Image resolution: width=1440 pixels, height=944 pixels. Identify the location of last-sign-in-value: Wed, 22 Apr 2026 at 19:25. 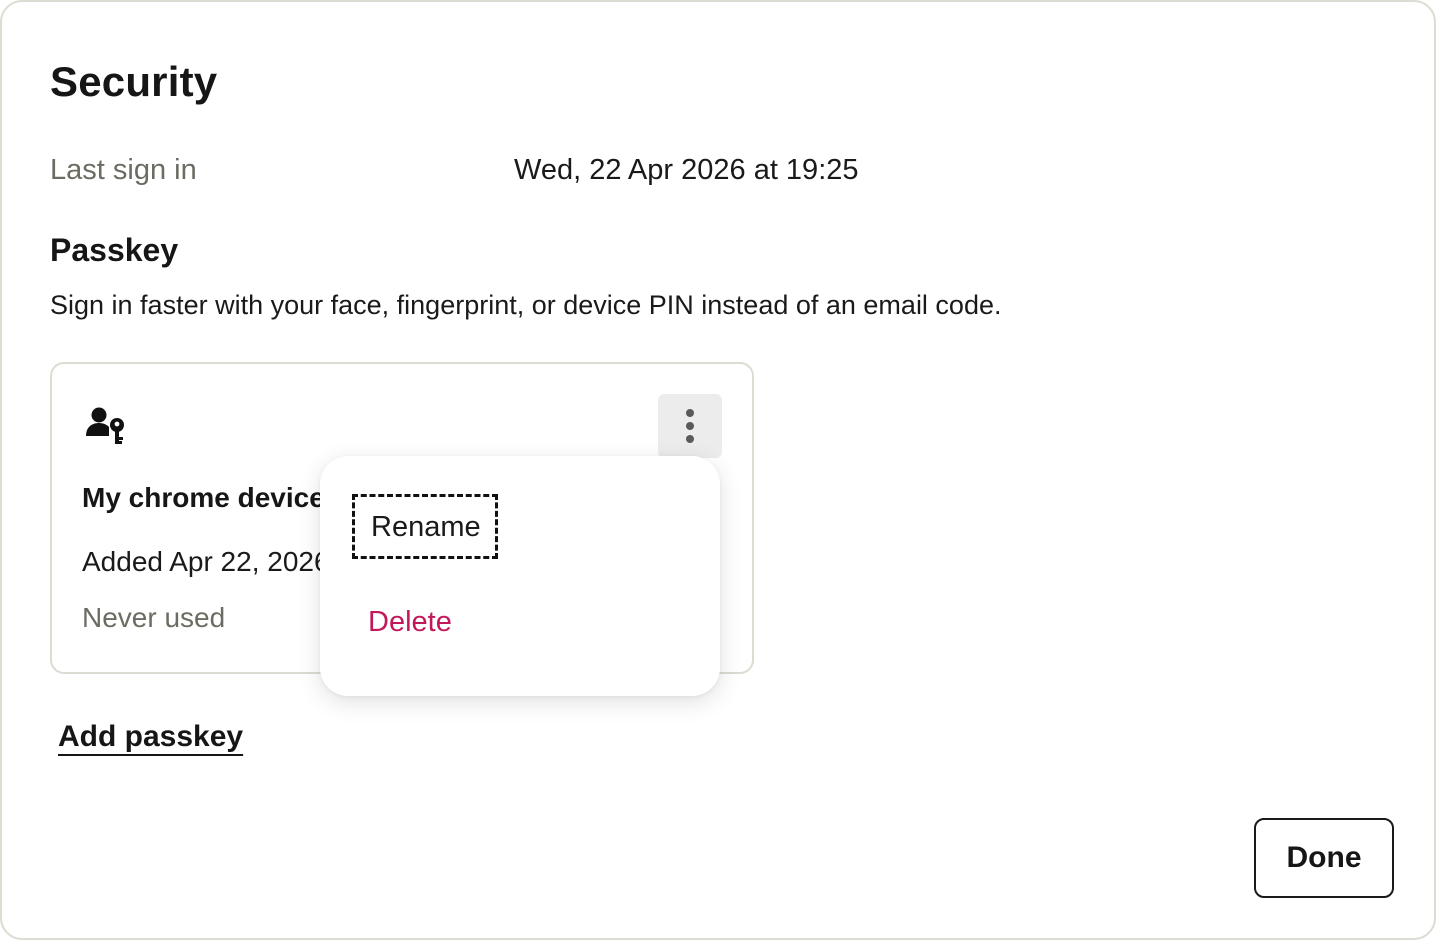
(686, 170).